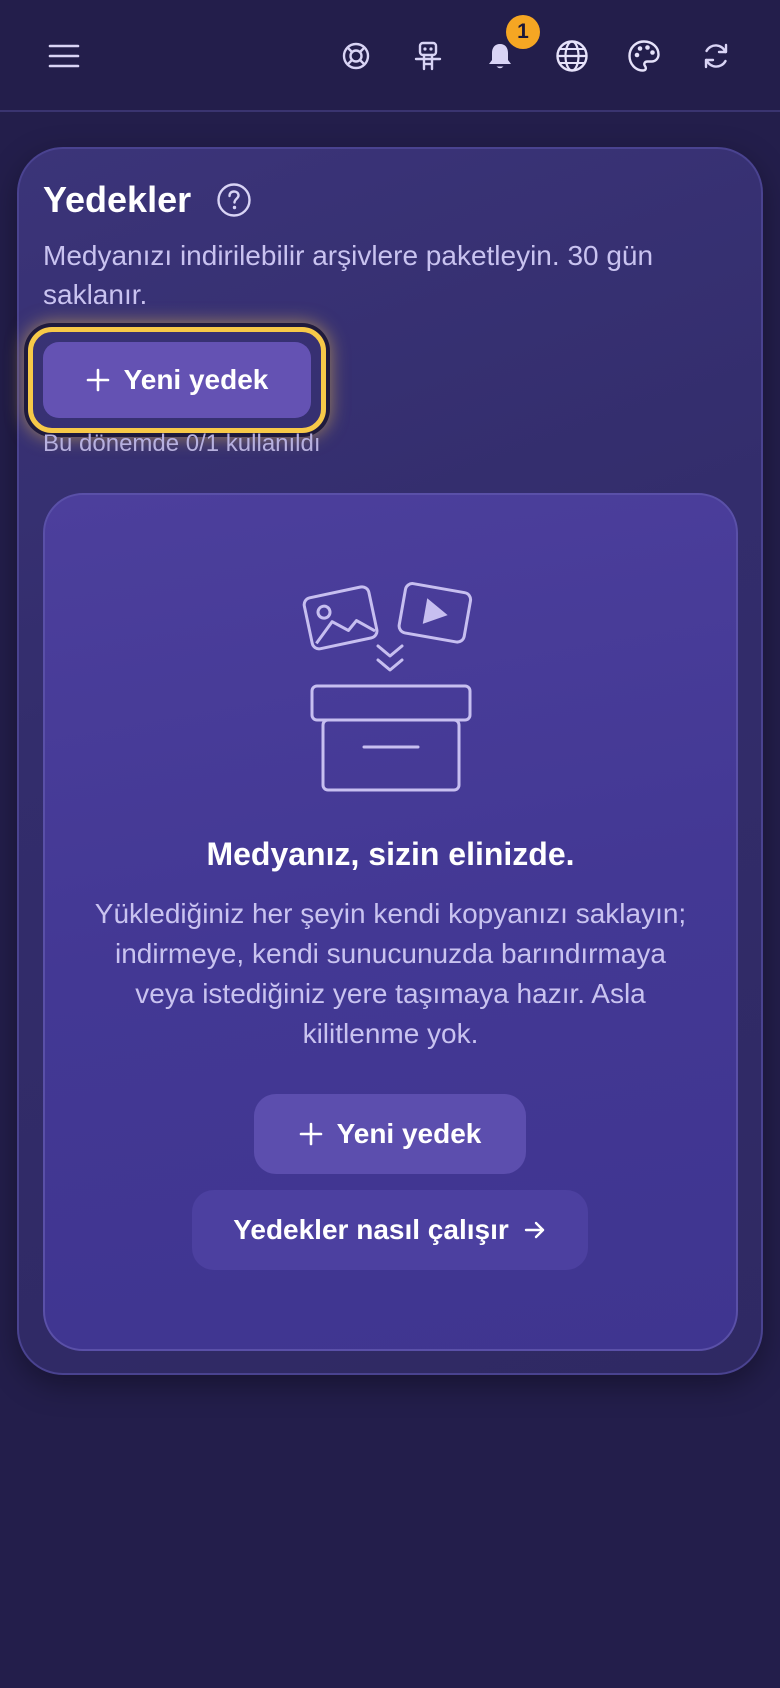 Image resolution: width=780 pixels, height=1688 pixels. I want to click on empty-state-title: Medyanız, sizin elinizde., so click(390, 854).